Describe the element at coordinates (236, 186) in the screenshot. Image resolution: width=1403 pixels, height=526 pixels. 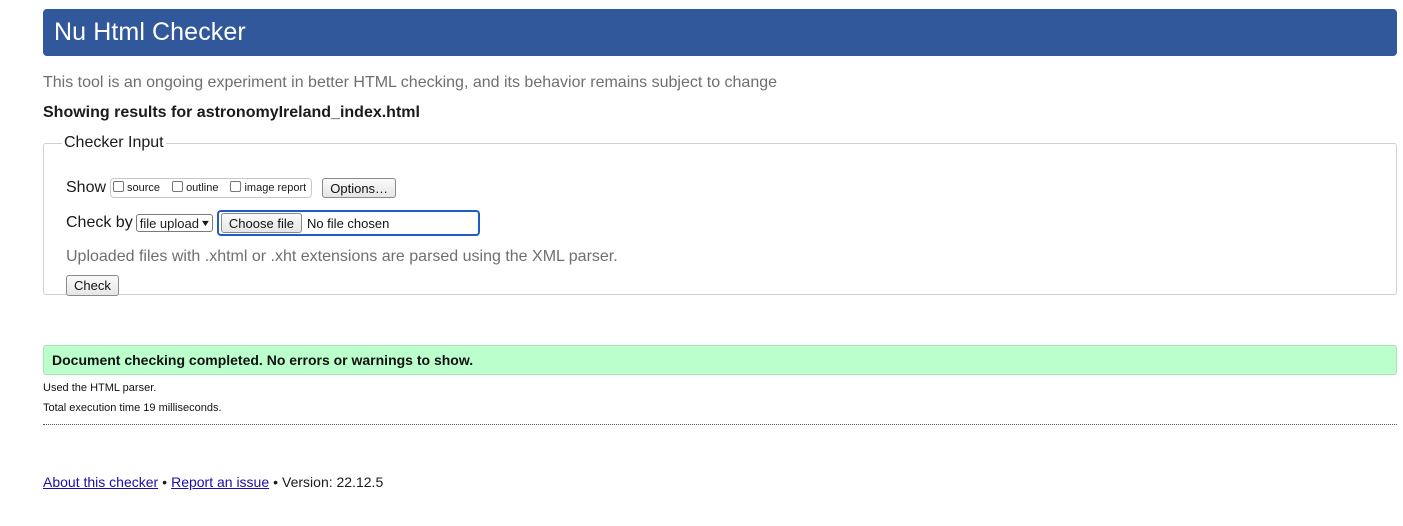
I see `image-report-checkbox` at that location.